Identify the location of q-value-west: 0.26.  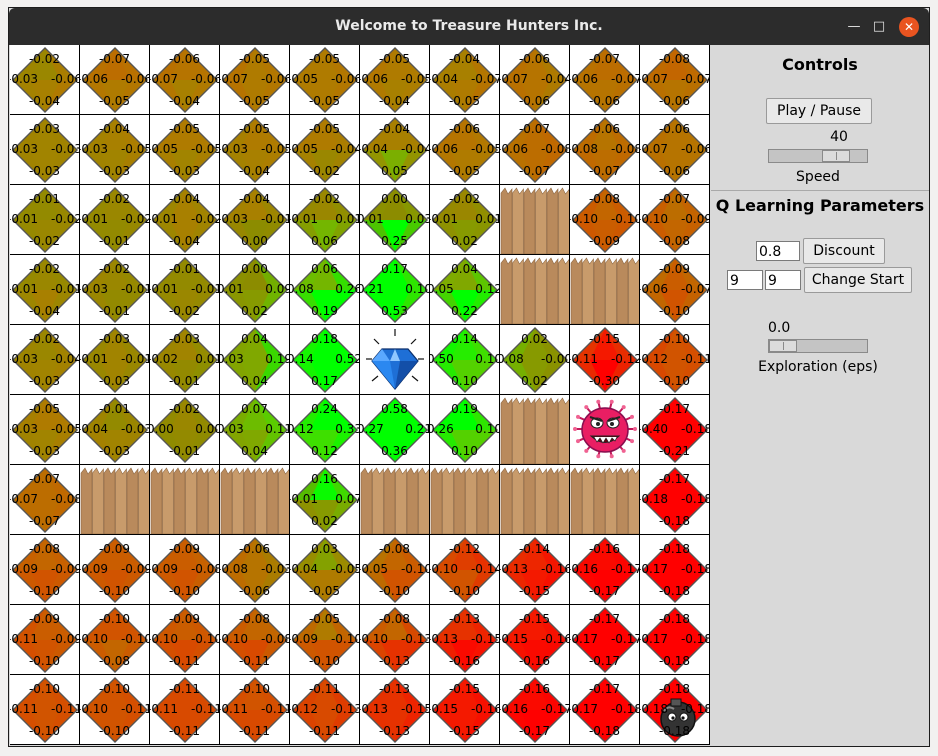
(442, 429).